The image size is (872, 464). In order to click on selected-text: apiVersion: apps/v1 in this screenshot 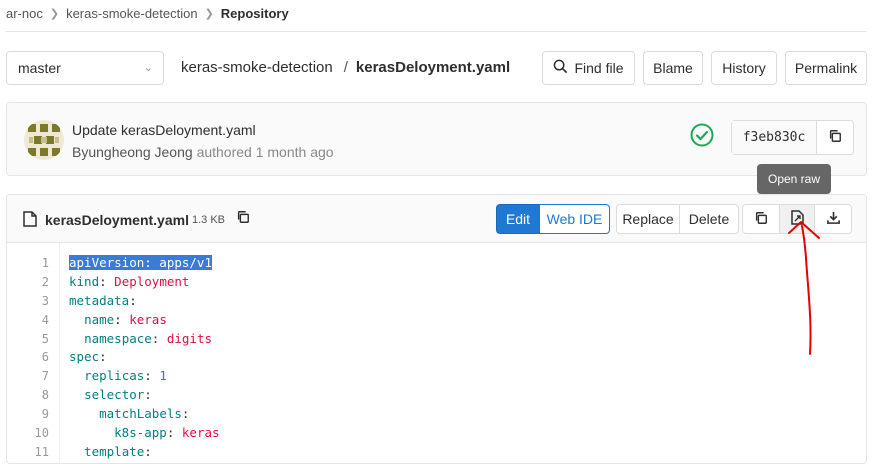, I will do `click(140, 262)`.